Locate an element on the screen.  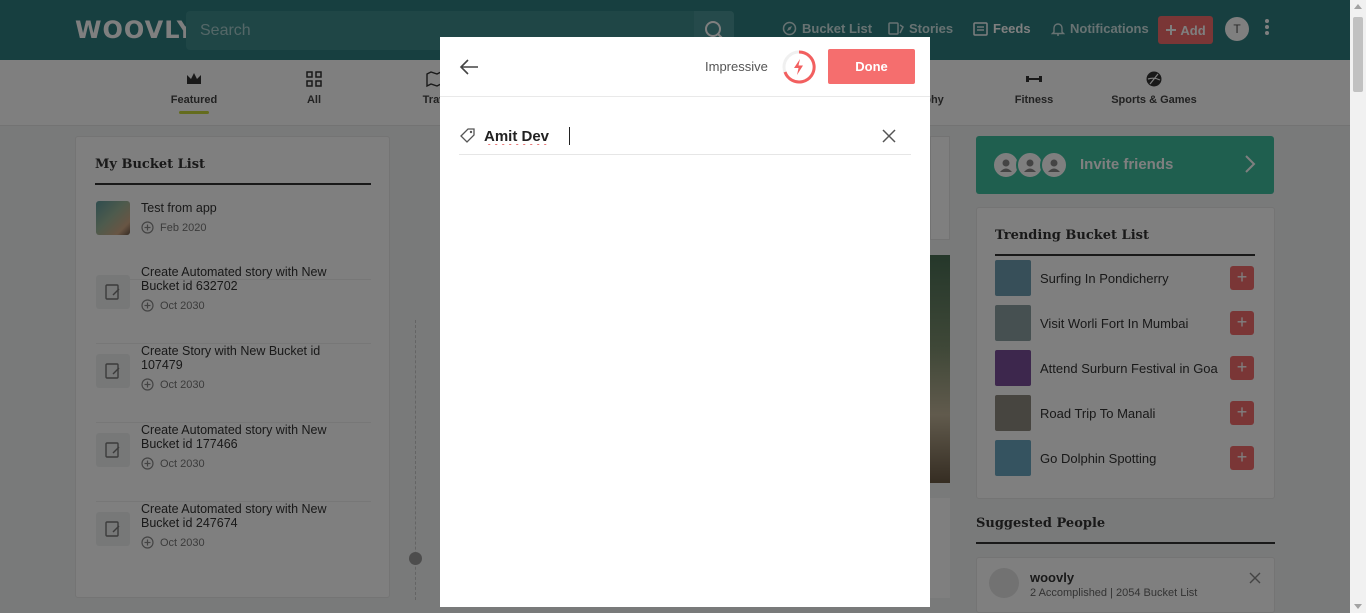
tag-icon is located at coordinates (467, 135).